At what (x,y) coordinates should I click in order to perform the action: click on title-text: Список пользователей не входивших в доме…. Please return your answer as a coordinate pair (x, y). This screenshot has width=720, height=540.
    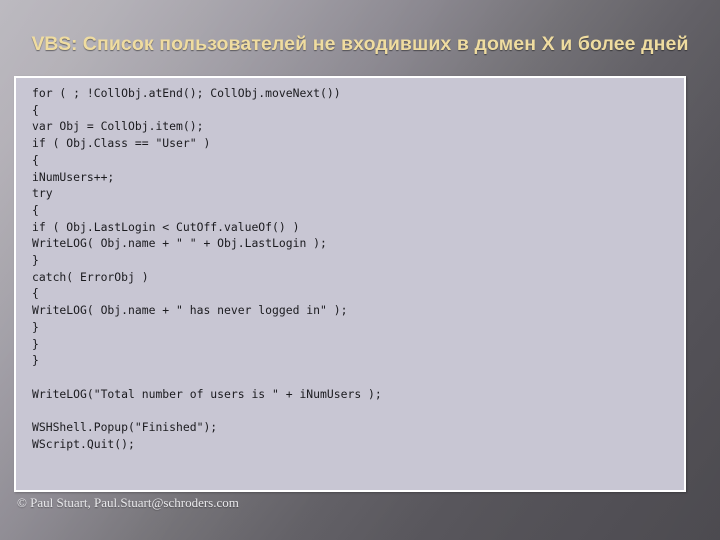
    Looking at the image, I should click on (383, 44).